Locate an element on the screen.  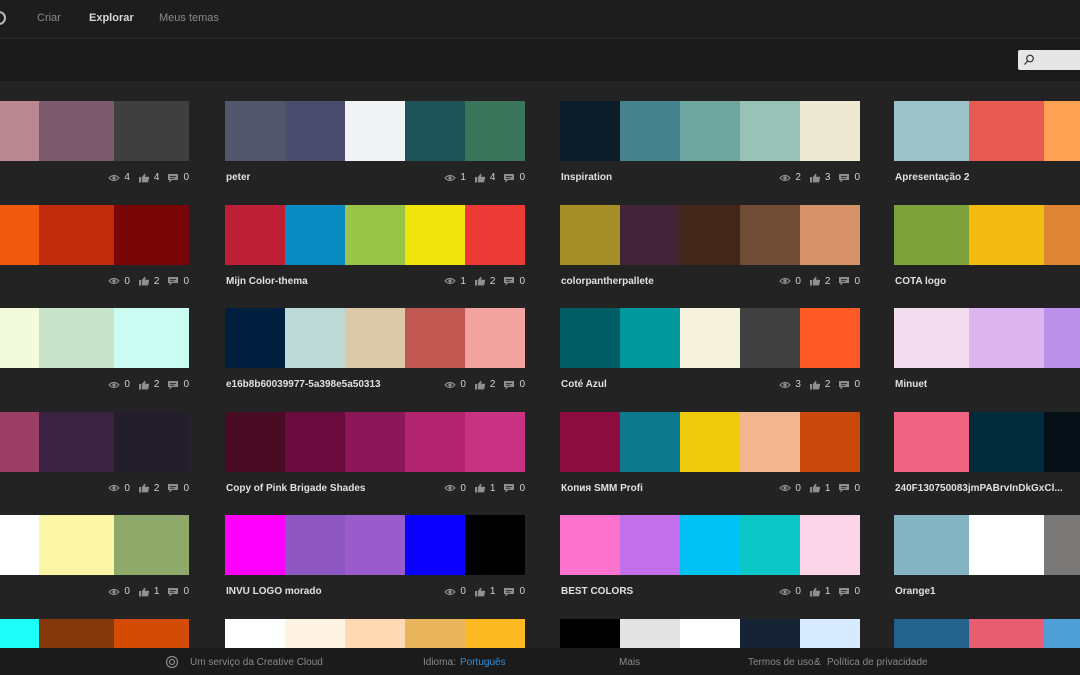
theme-title: INVU LOGO morado is located at coordinates (274, 591).